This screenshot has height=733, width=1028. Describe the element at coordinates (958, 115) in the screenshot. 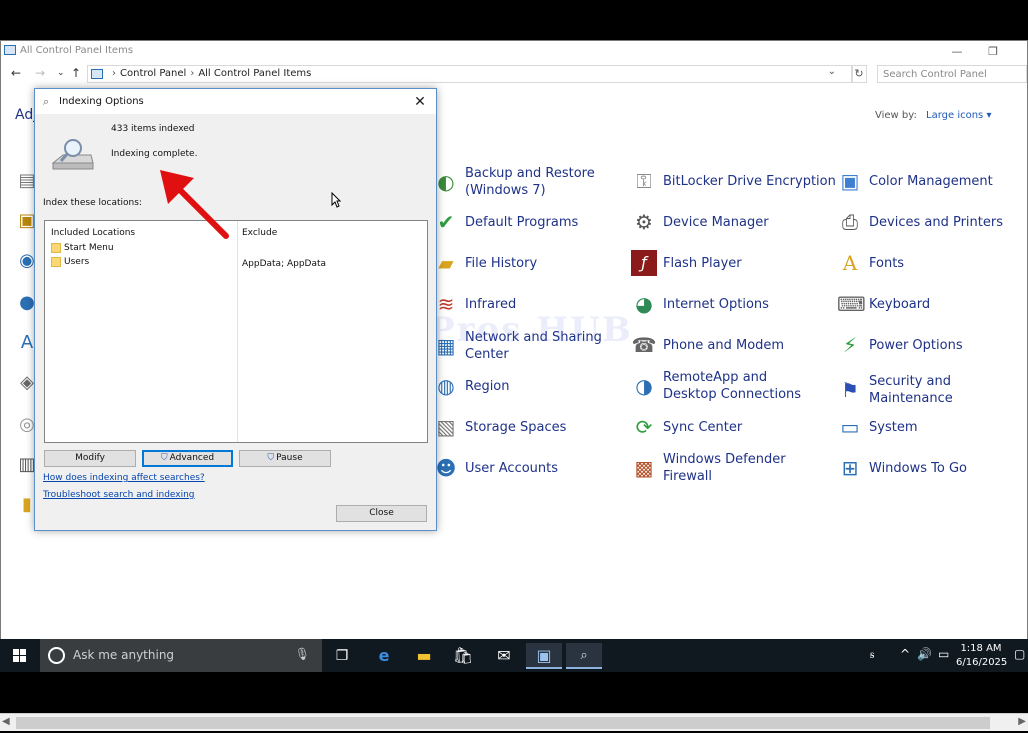

I see `view-by-dropdown: Large icons ▾` at that location.